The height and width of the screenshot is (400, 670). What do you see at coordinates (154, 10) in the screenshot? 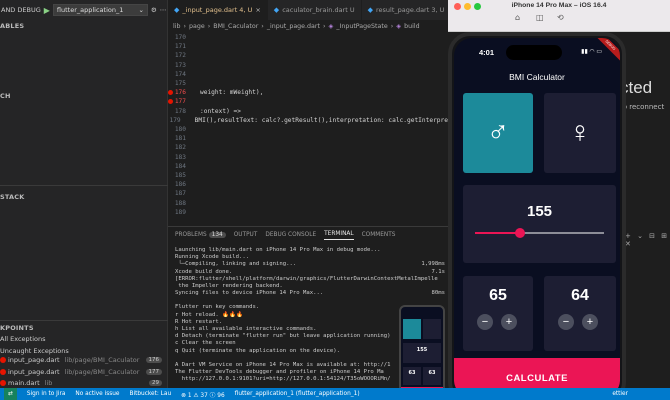
I see `gear-icon: ⚙` at bounding box center [154, 10].